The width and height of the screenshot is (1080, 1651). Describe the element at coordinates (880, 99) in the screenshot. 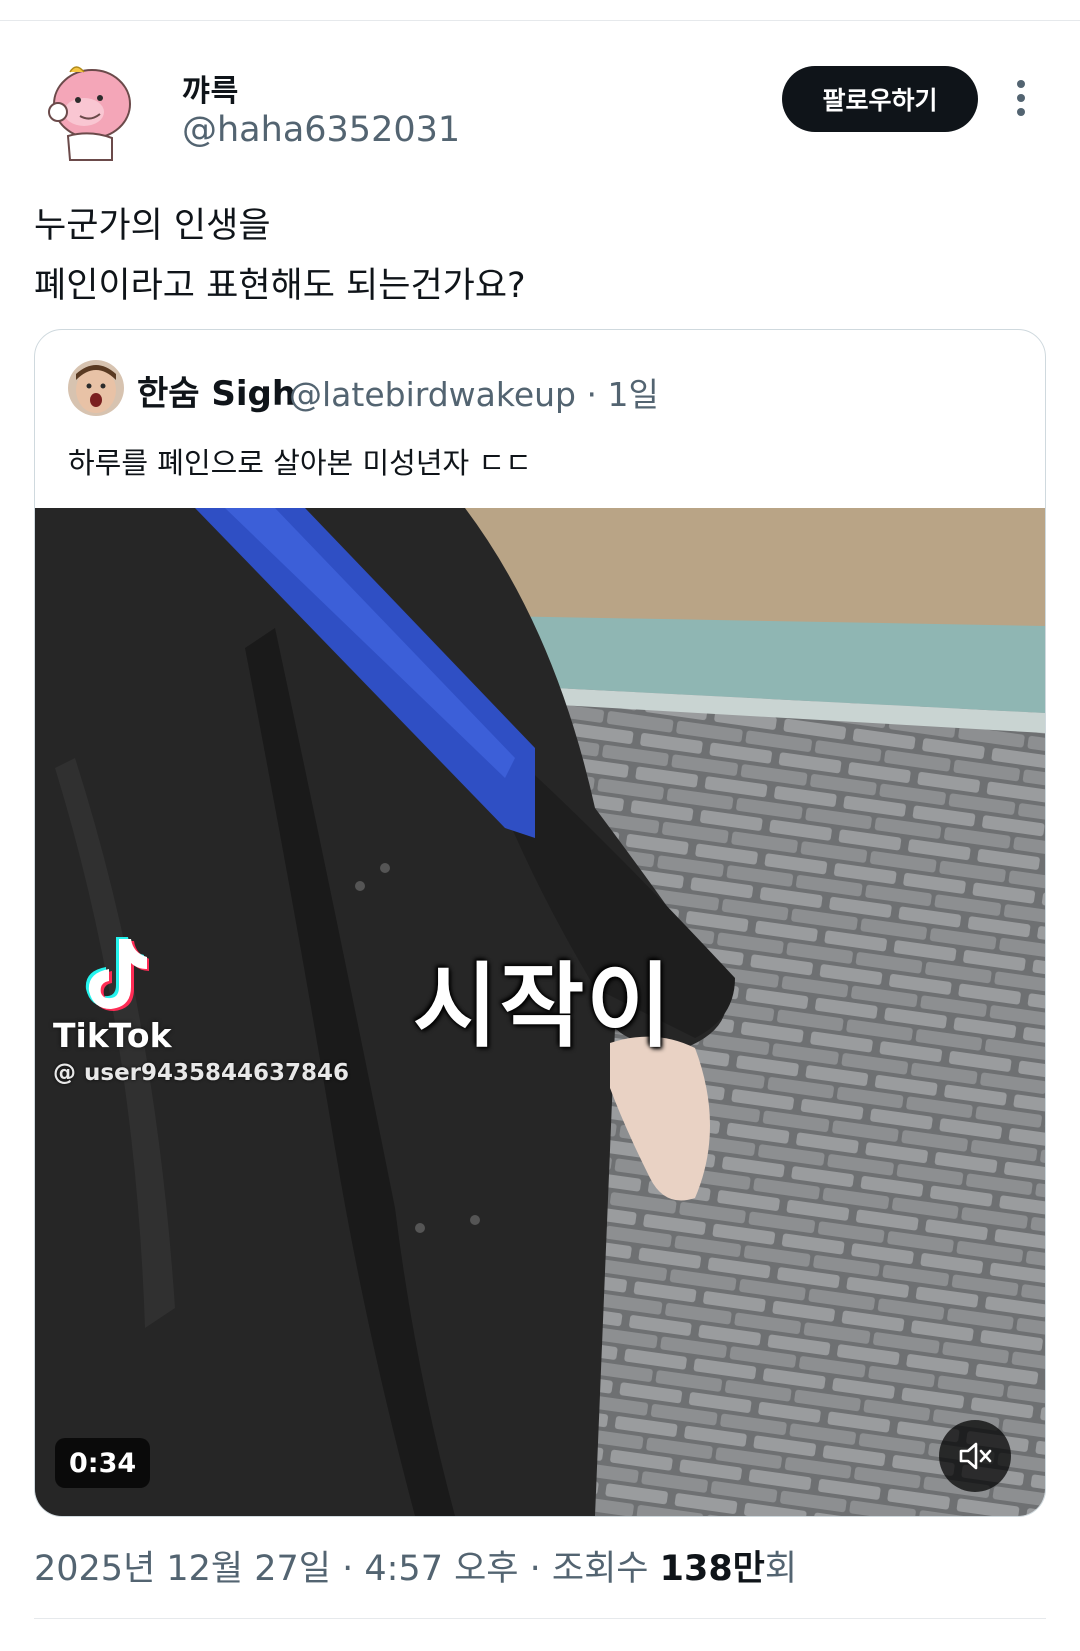

I see `follow-button: 팔로우하기` at that location.